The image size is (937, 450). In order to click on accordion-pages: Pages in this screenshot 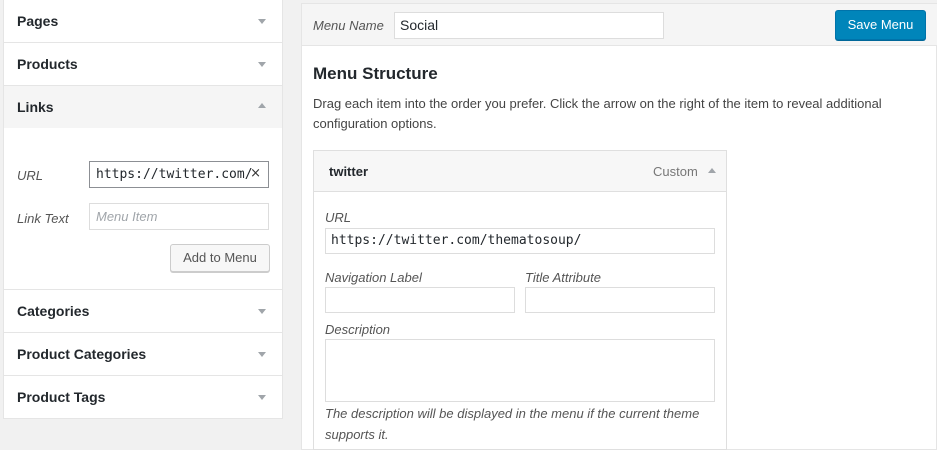, I will do `click(143, 21)`.